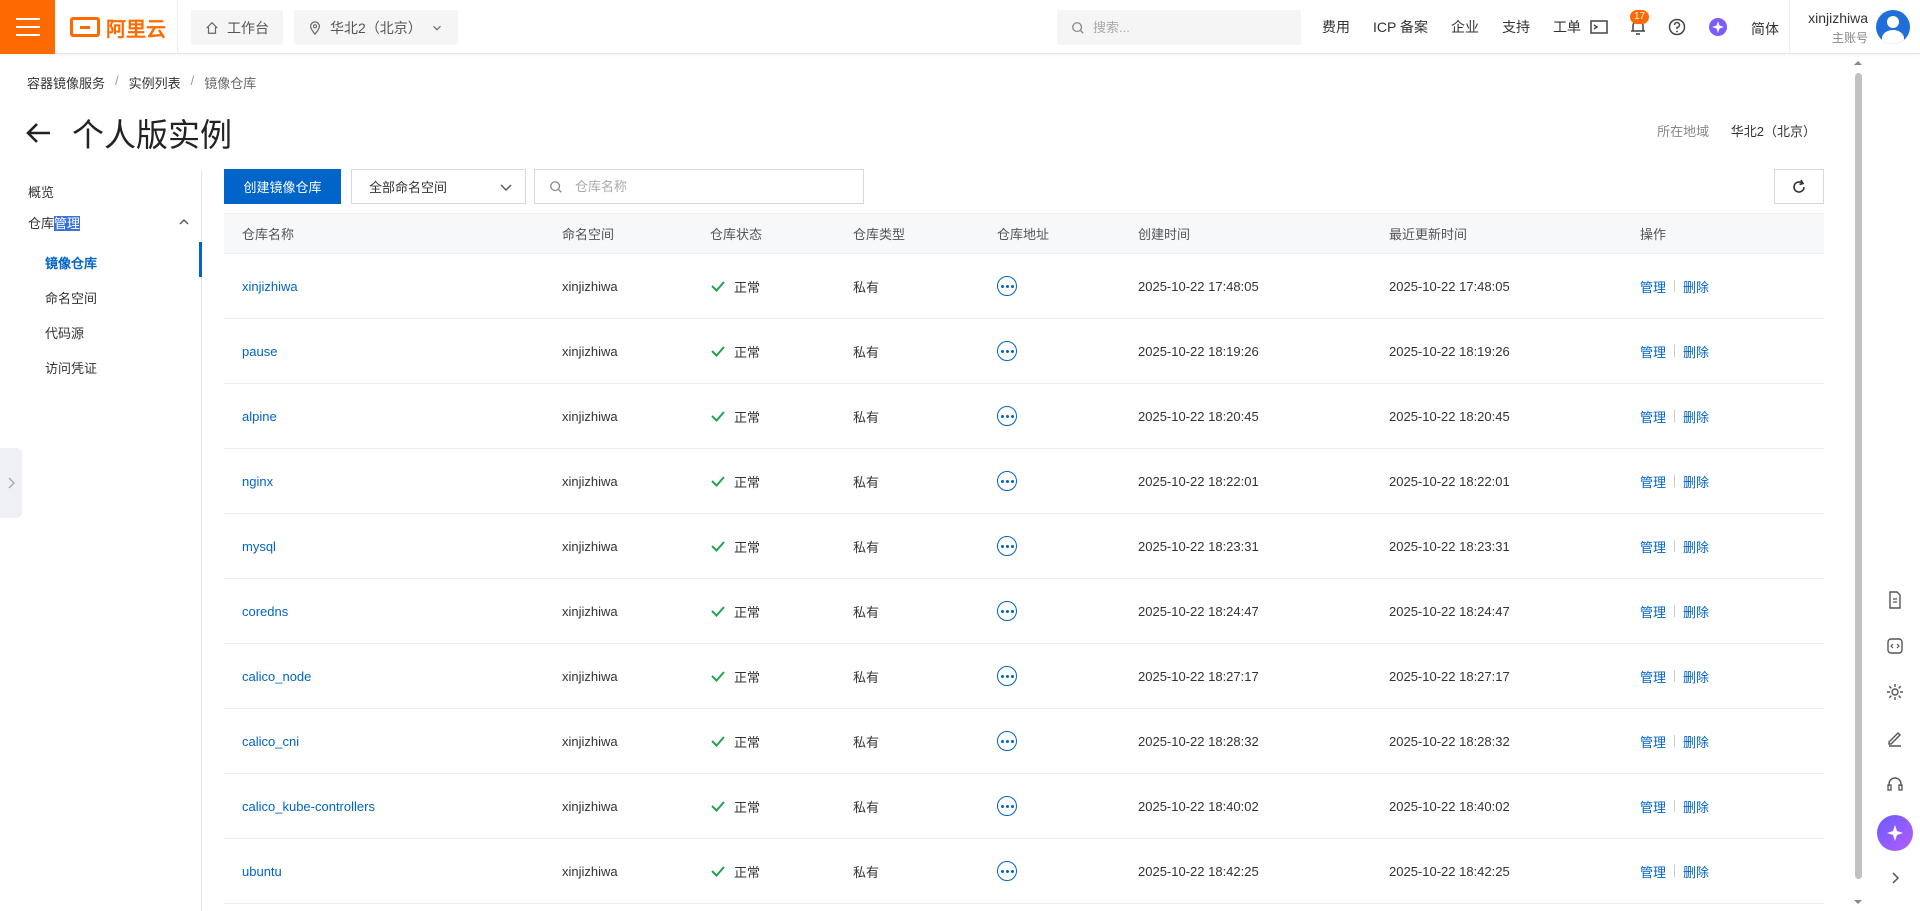  What do you see at coordinates (1895, 833) in the screenshot?
I see `ai-assistant-button` at bounding box center [1895, 833].